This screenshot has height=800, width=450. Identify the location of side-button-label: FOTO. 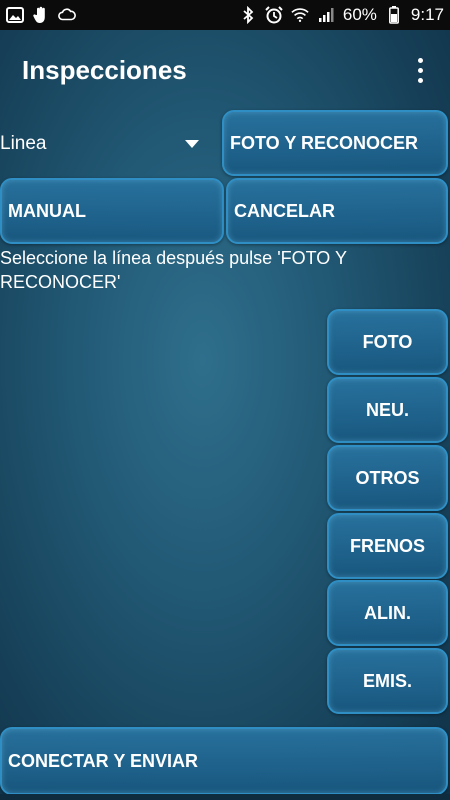
(387, 341).